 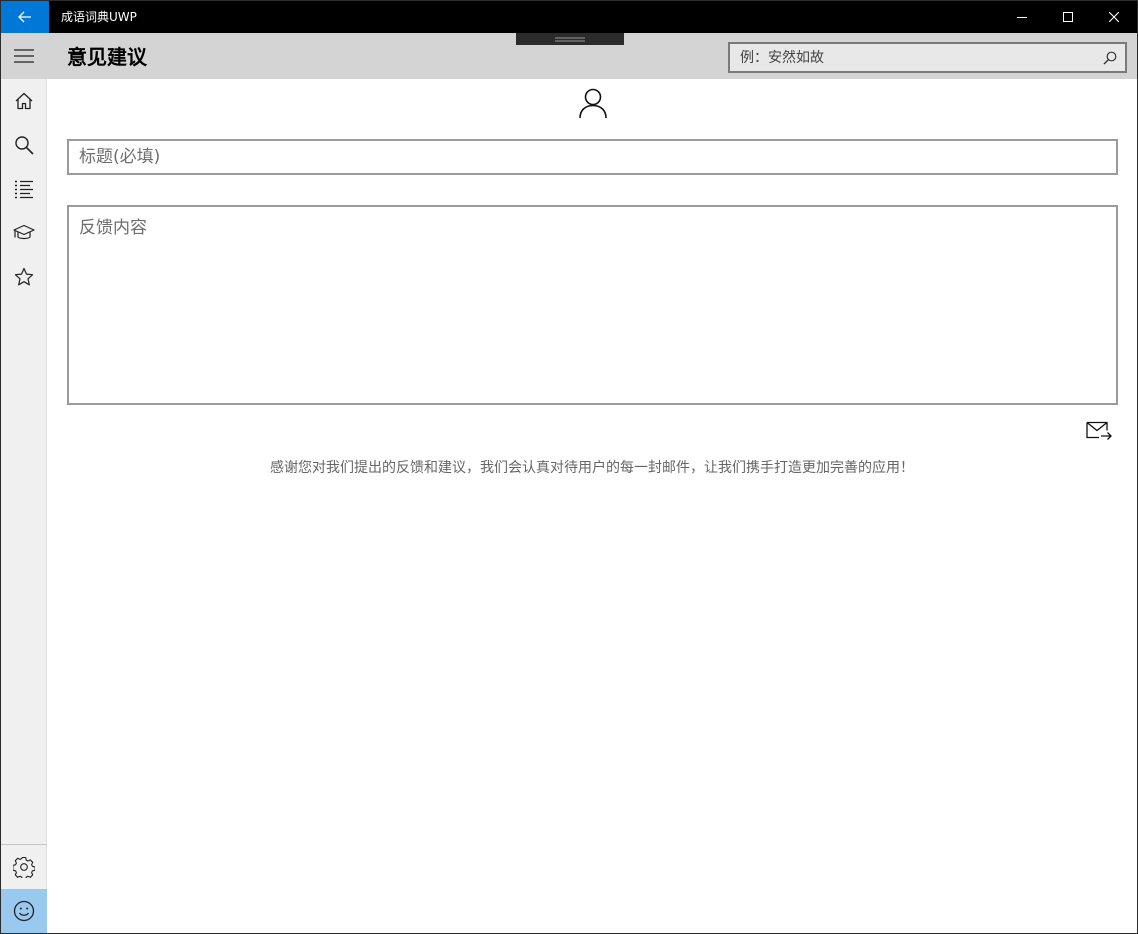 I want to click on hamburger-icon, so click(x=24, y=56).